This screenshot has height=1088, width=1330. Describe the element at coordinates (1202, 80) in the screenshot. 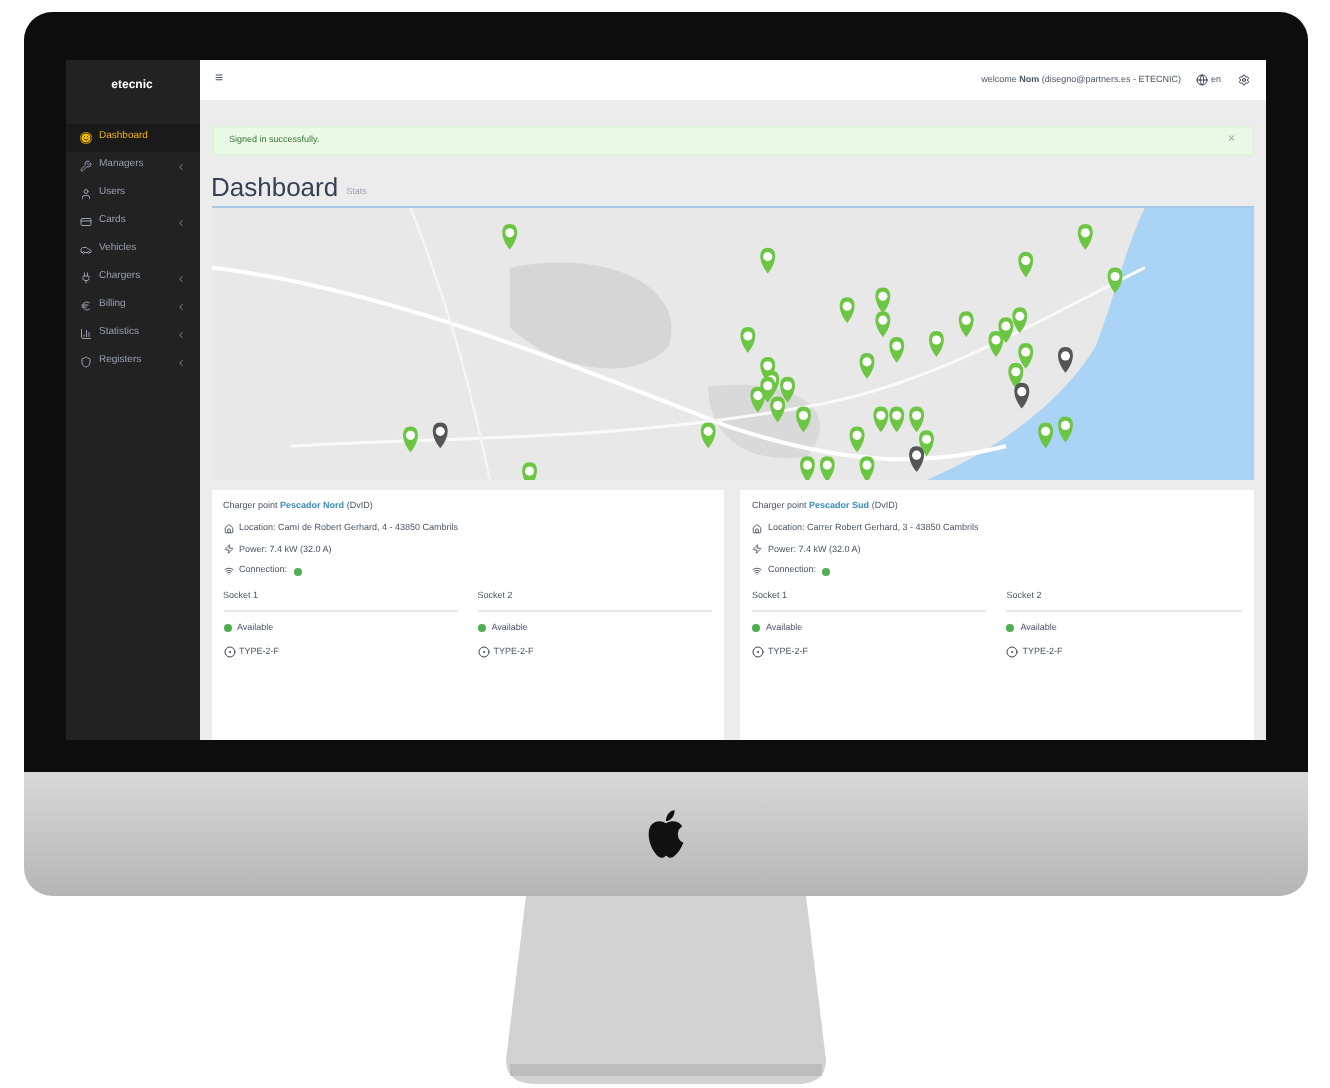

I see `globe-icon` at that location.